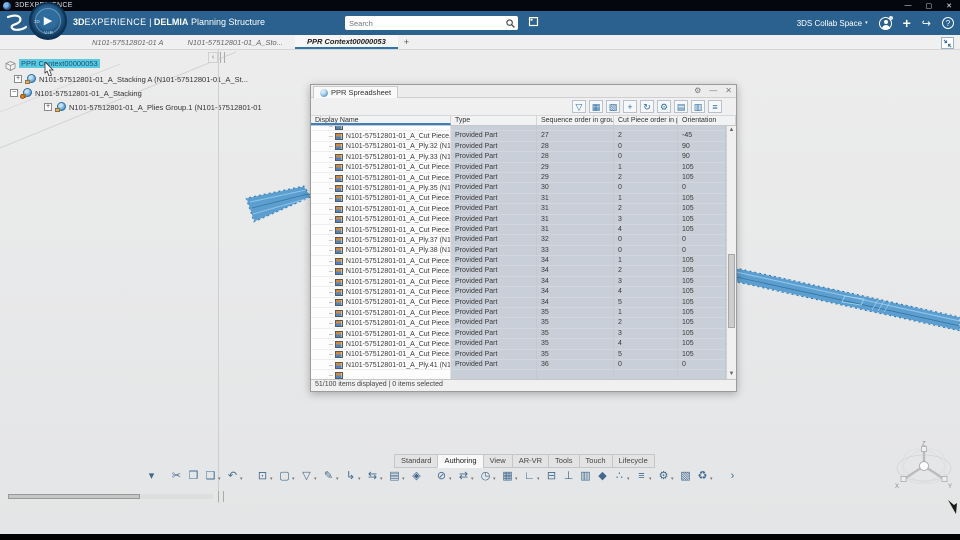  What do you see at coordinates (685, 476) in the screenshot?
I see `document-edit-icon: ▧` at bounding box center [685, 476].